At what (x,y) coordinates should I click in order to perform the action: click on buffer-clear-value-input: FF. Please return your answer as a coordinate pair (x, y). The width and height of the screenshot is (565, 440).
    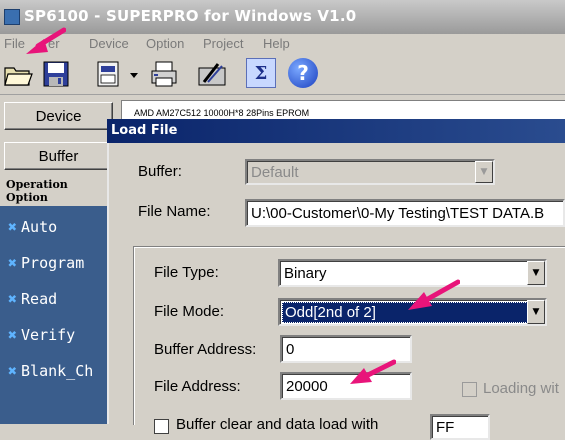
    Looking at the image, I should click on (460, 427).